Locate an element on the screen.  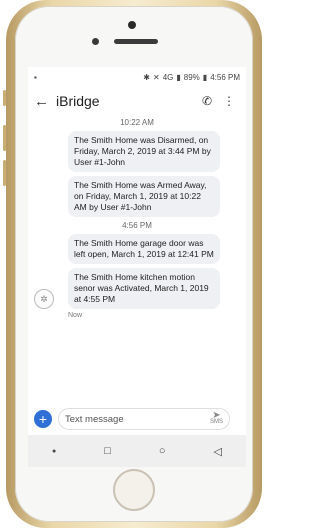
android-nav-bar: ● □ ○ ◁ is located at coordinates (137, 451).